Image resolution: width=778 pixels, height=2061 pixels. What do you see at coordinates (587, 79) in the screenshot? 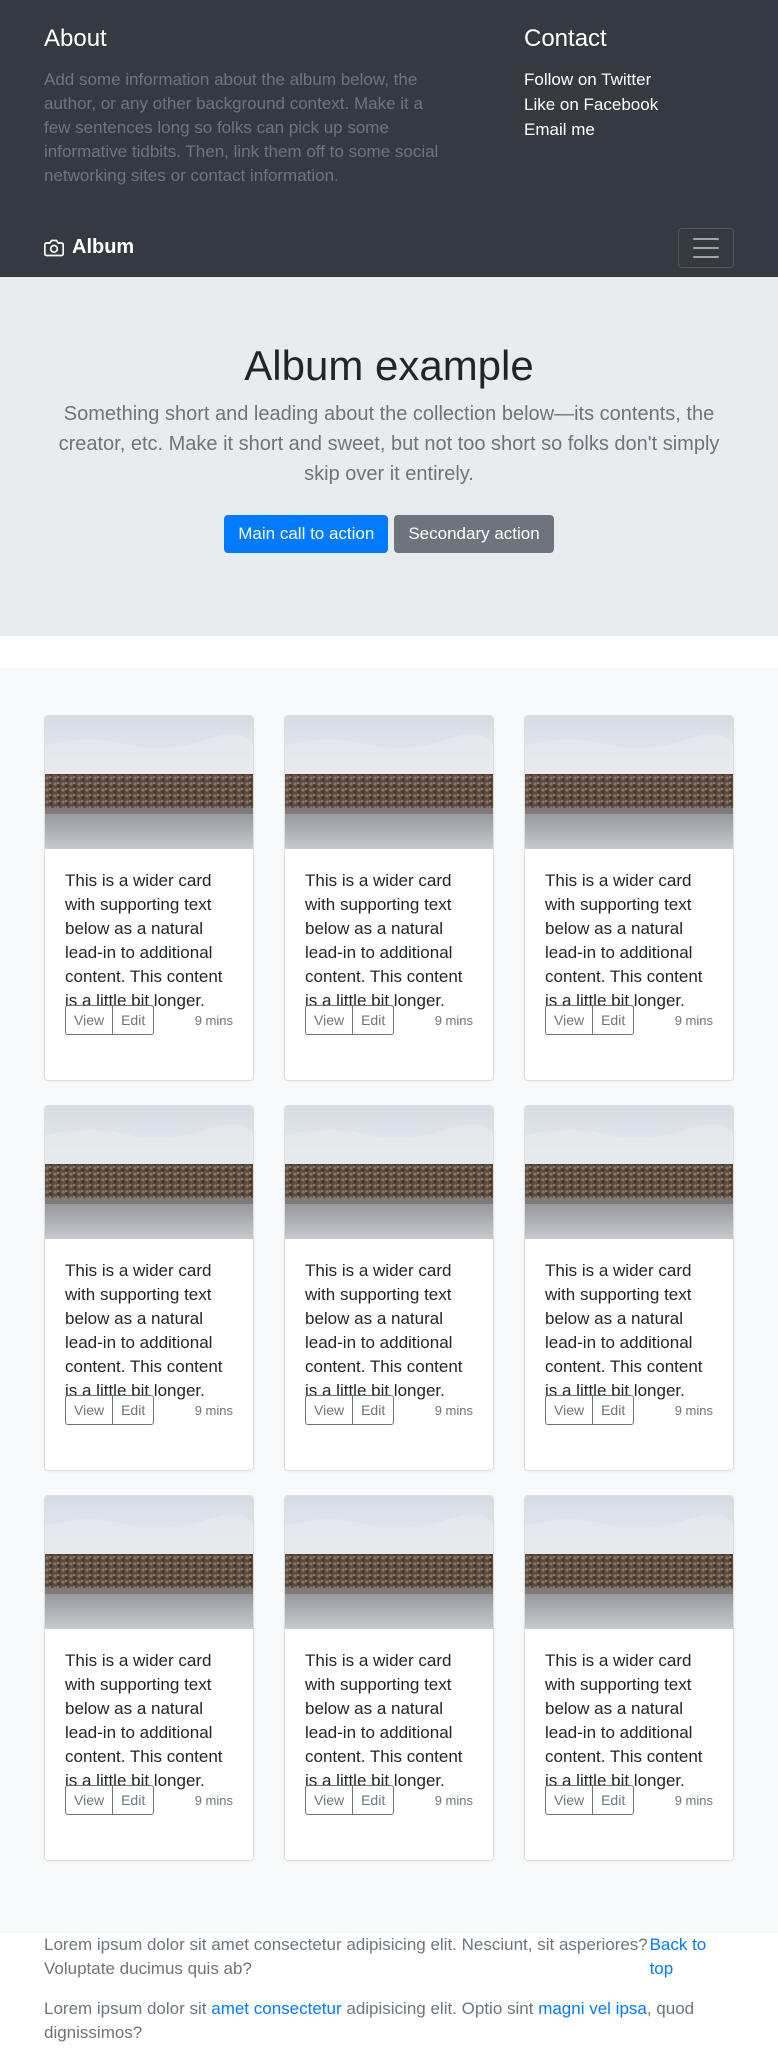
I see `twitter-link: Follow on Twitter` at bounding box center [587, 79].